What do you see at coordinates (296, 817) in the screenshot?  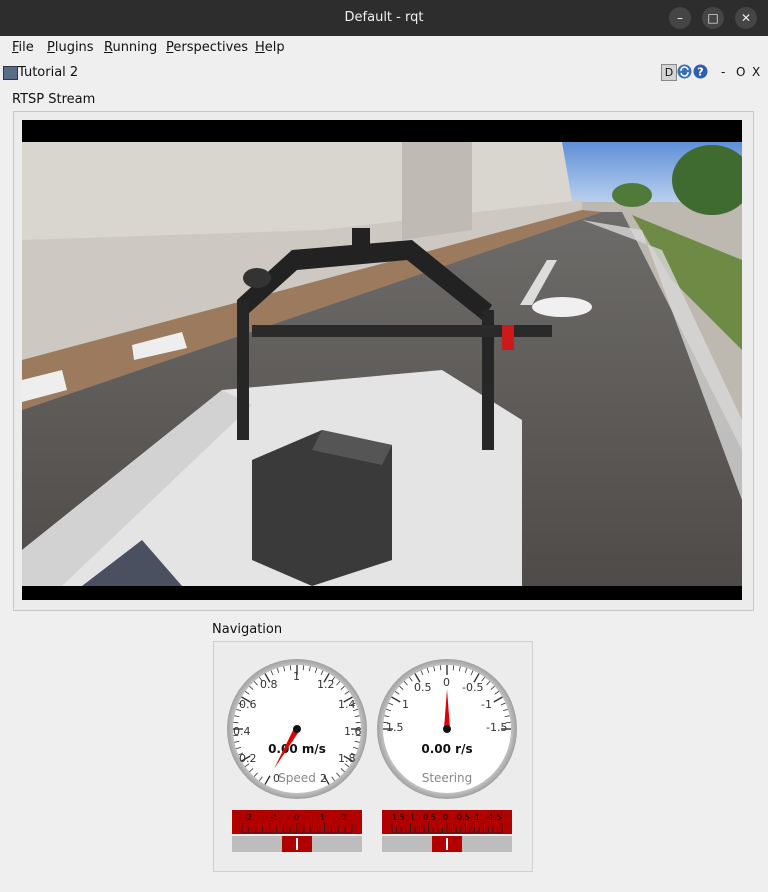 I see `speed-slider-label-0: 0` at bounding box center [296, 817].